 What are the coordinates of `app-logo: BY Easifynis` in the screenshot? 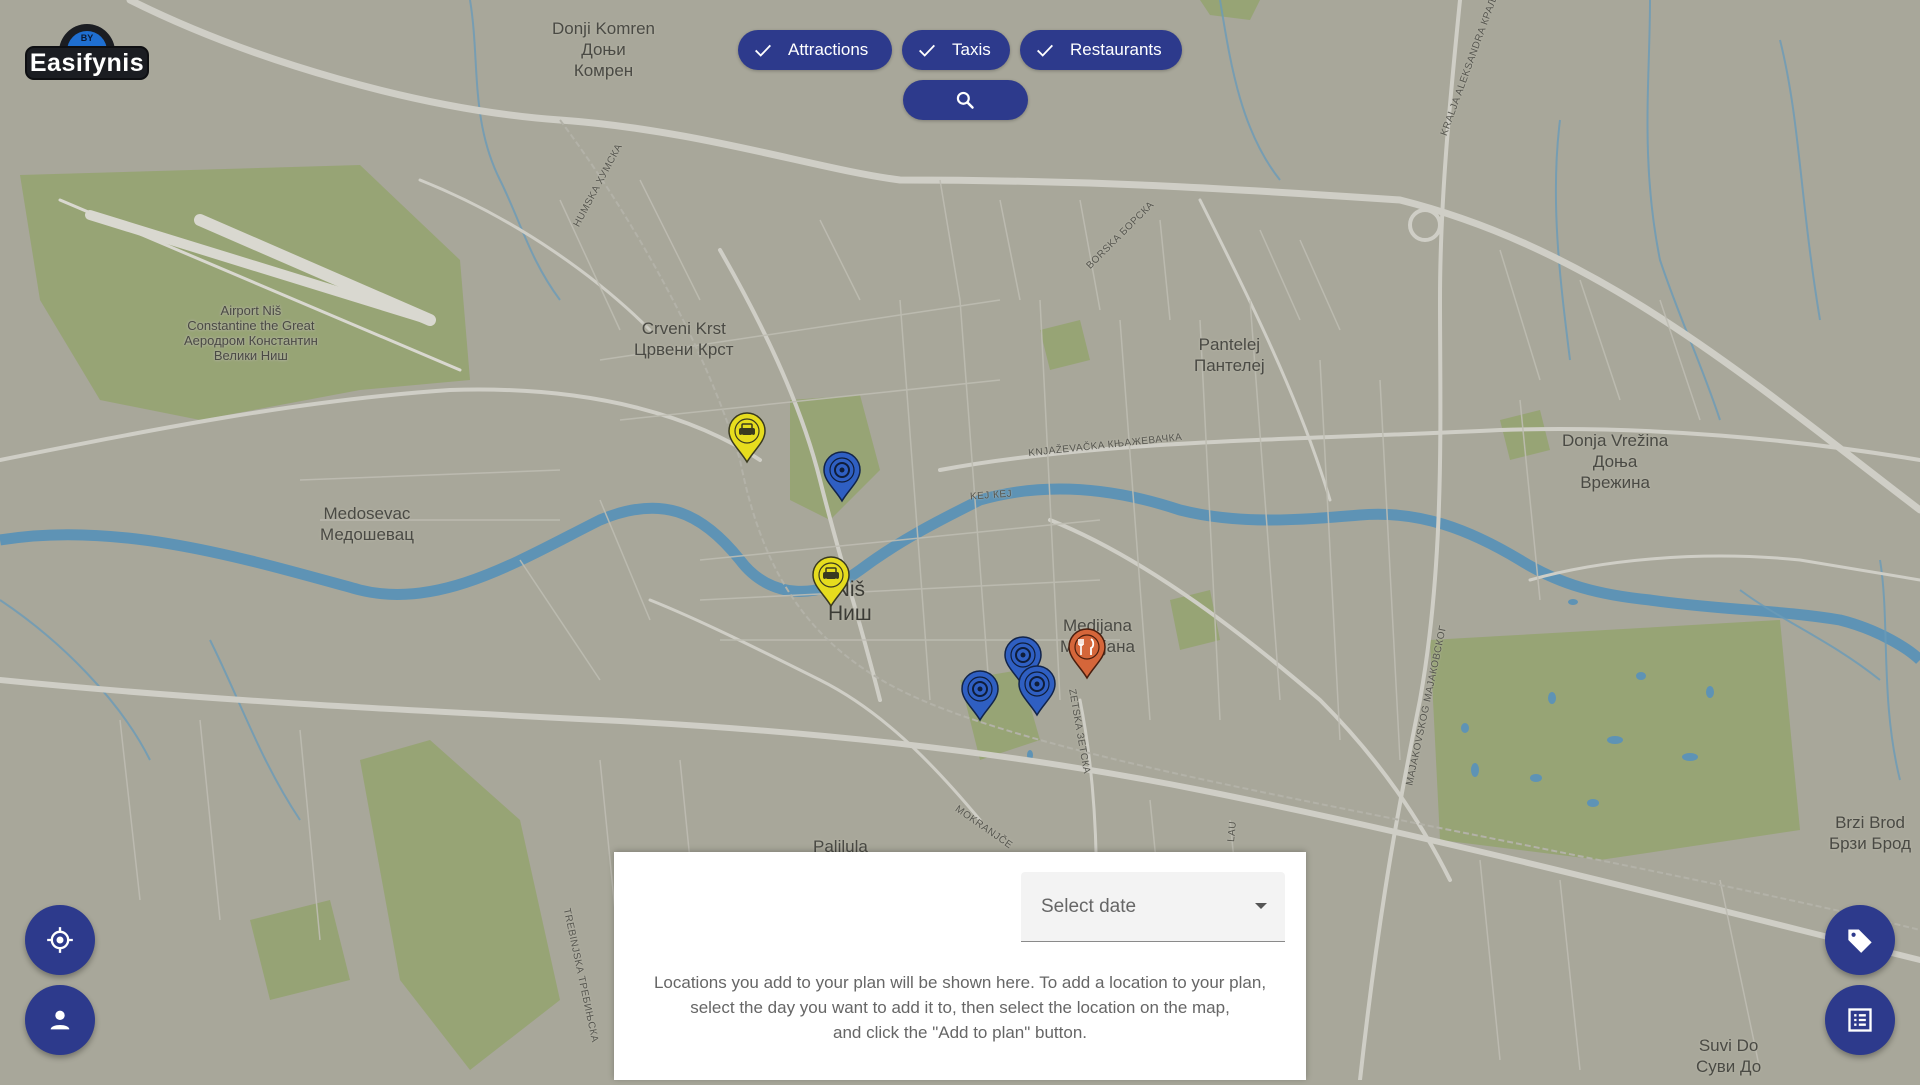 It's located at (87, 52).